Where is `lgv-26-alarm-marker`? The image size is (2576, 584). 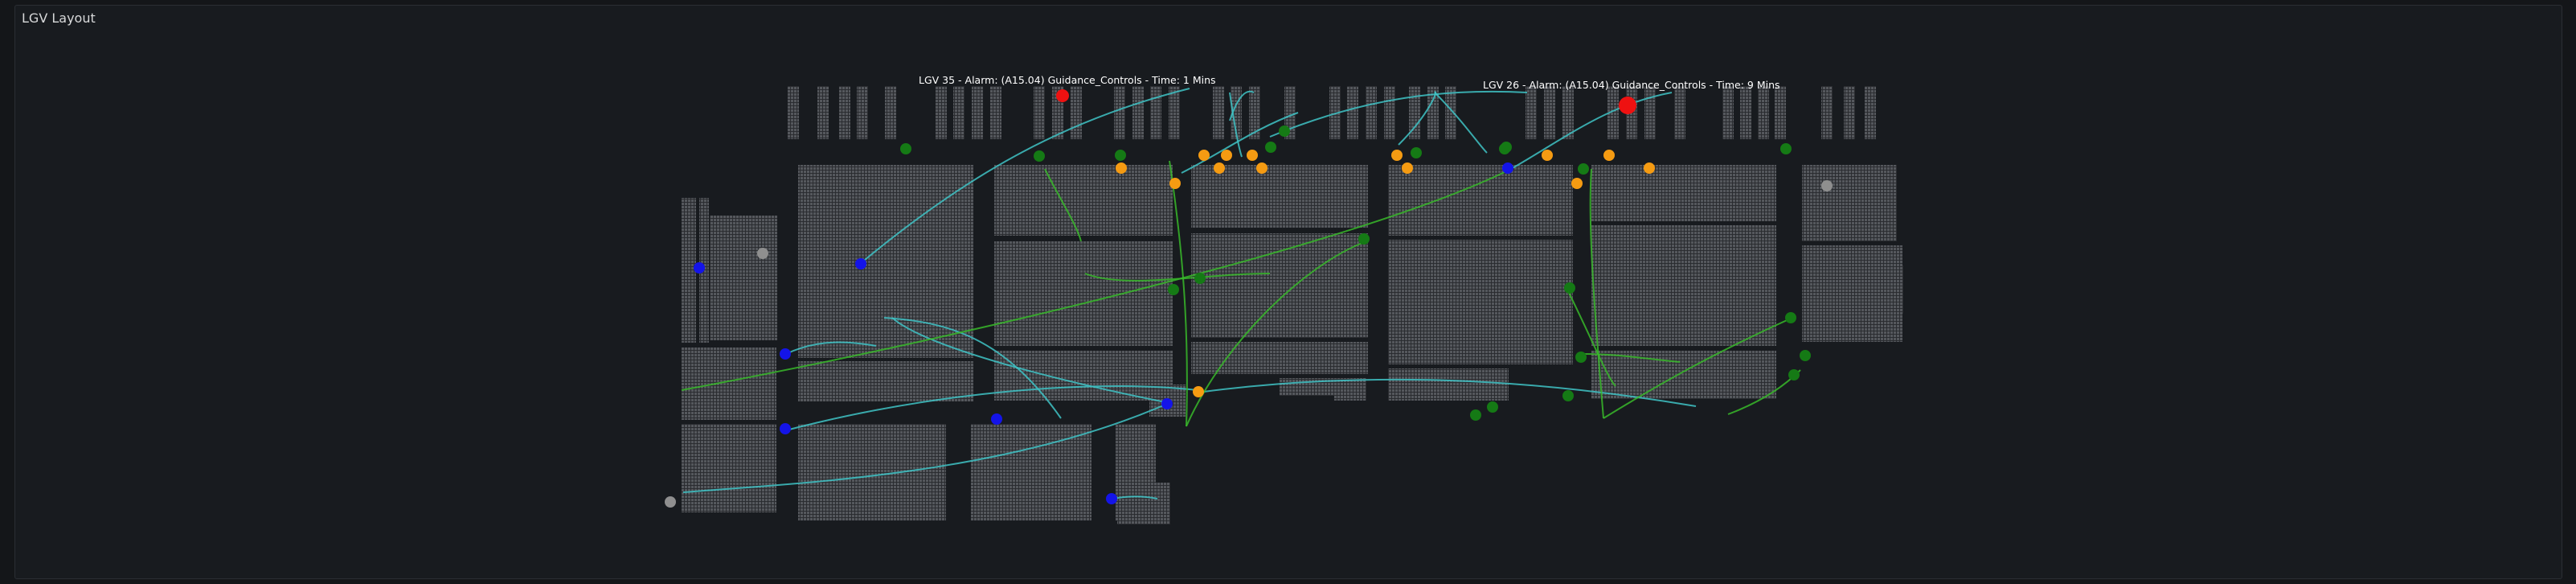
lgv-26-alarm-marker is located at coordinates (1627, 105).